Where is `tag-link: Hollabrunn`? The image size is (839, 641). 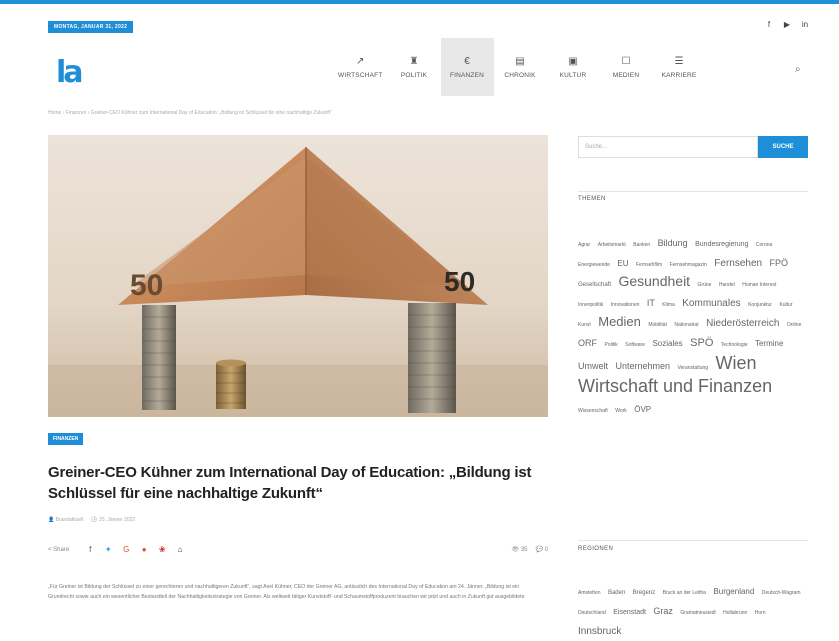 tag-link: Hollabrunn is located at coordinates (735, 613).